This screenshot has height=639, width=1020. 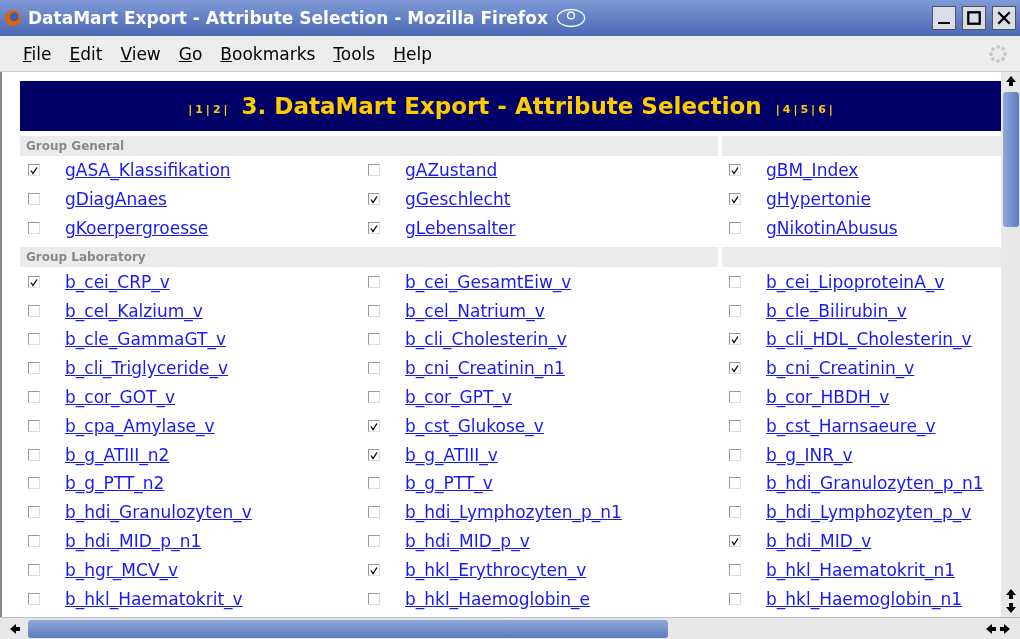 I want to click on page-link: 2, so click(x=216, y=109).